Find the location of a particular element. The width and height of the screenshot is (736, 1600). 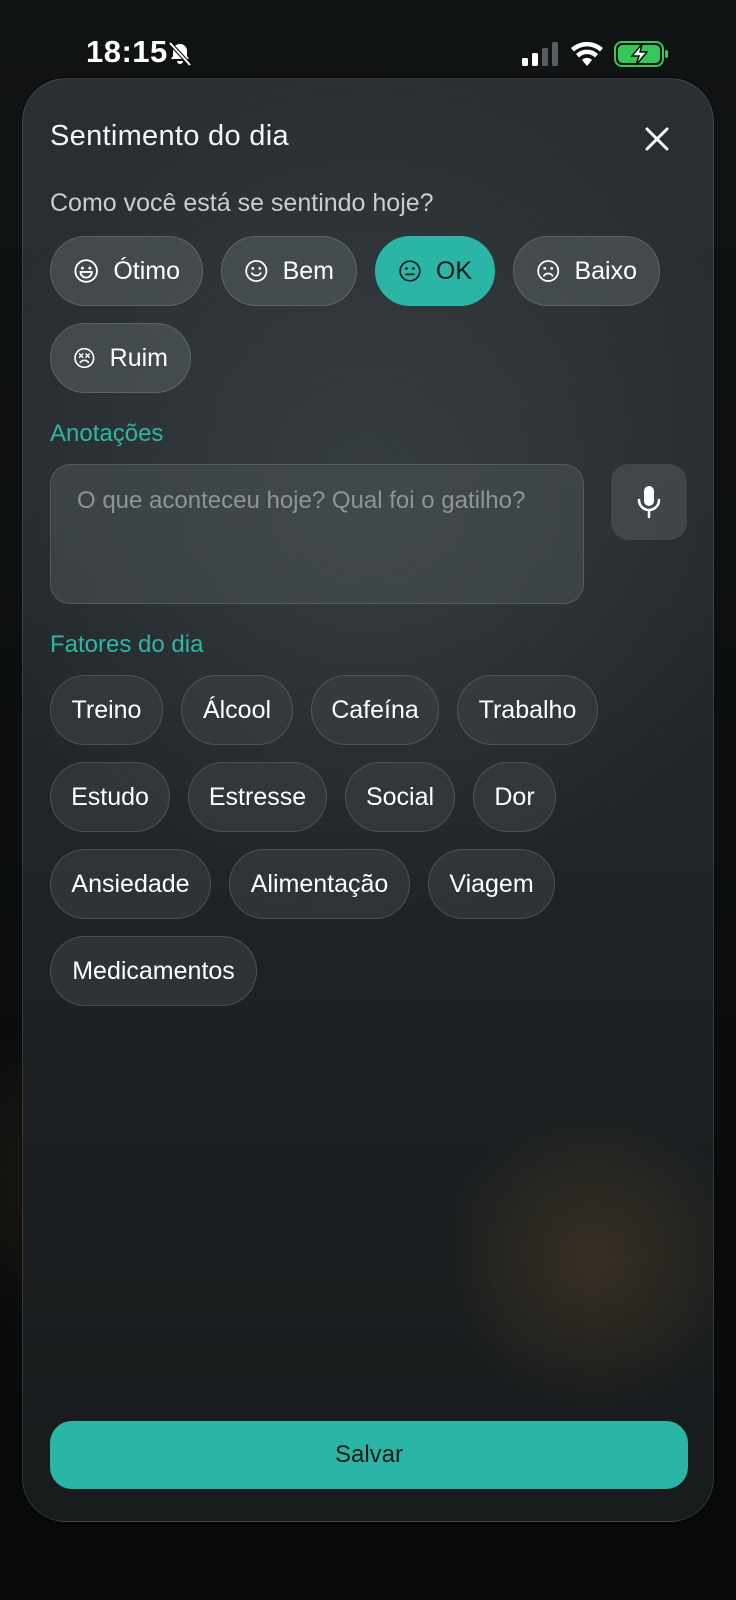

factor-chip-cafeina: Cafeína is located at coordinates (375, 710).